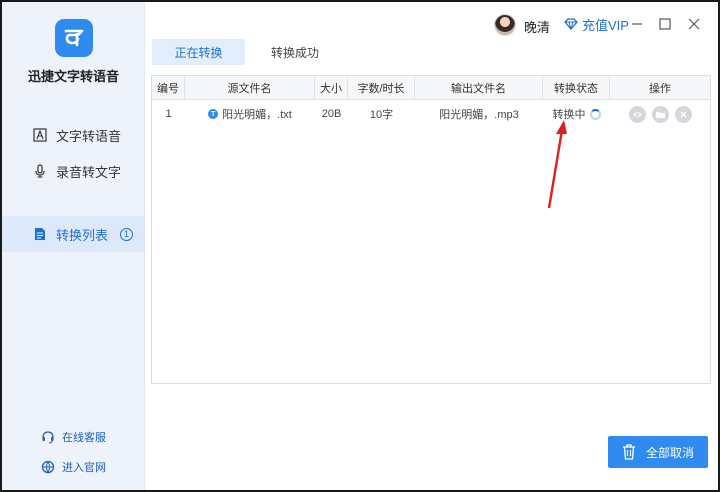 The image size is (720, 492). What do you see at coordinates (250, 88) in the screenshot?
I see `column-header-source: 源文件名` at bounding box center [250, 88].